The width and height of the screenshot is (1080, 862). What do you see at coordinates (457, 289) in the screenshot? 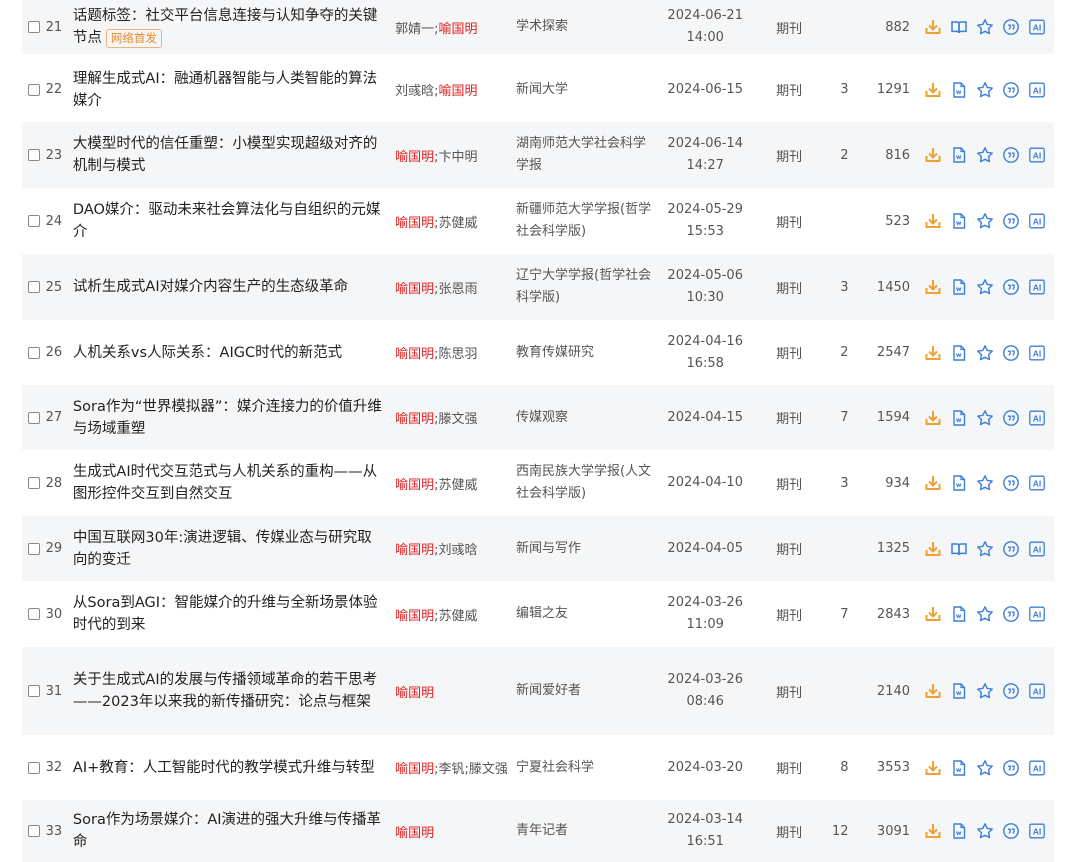
I see `author-link: 张恩雨` at bounding box center [457, 289].